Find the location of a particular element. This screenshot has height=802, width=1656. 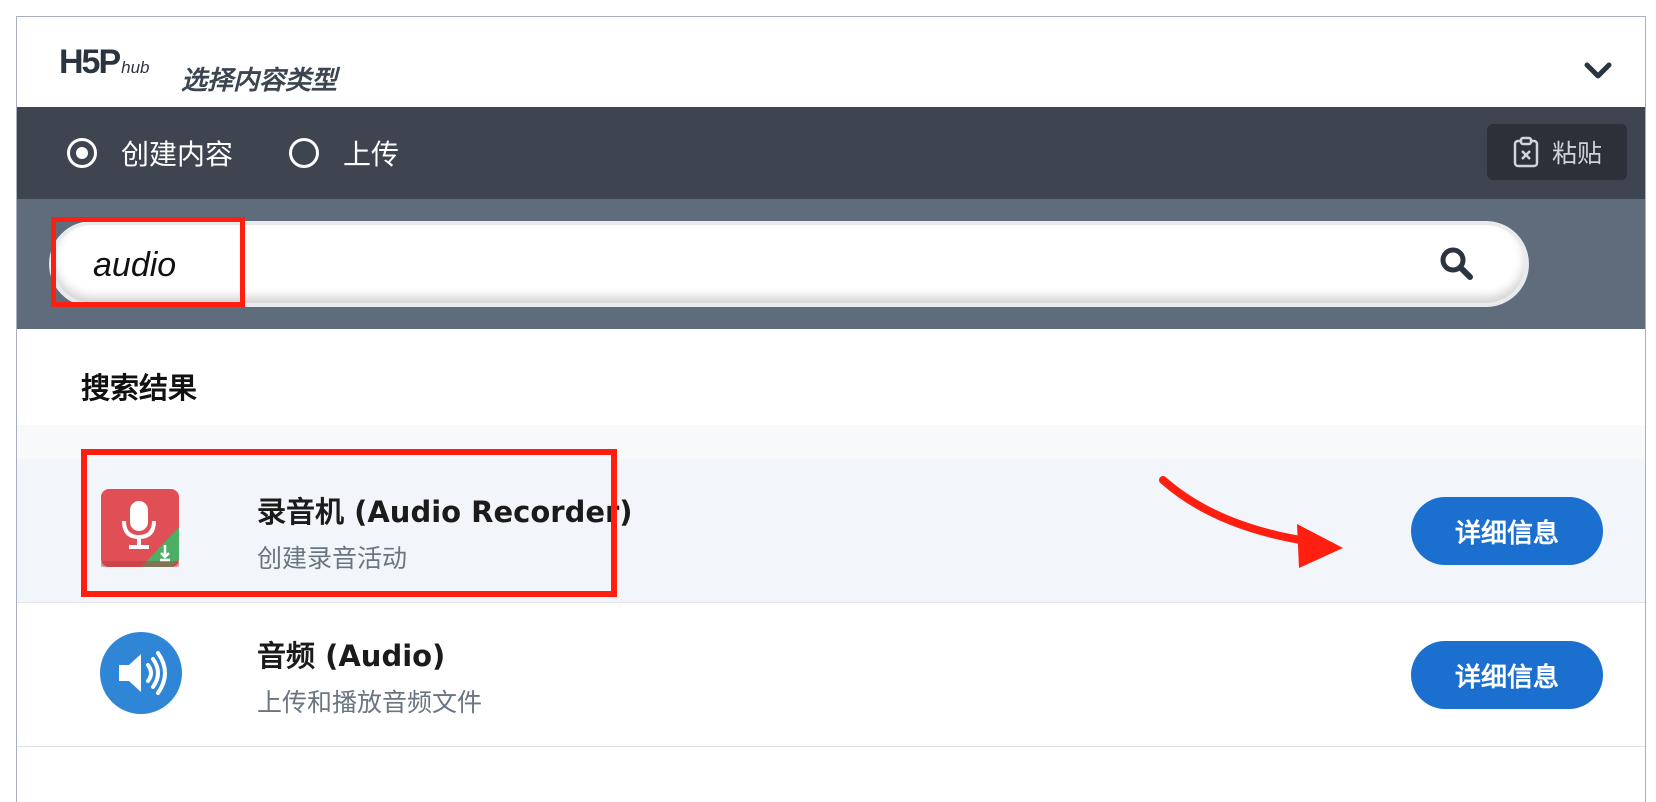

search-box is located at coordinates (789, 264).